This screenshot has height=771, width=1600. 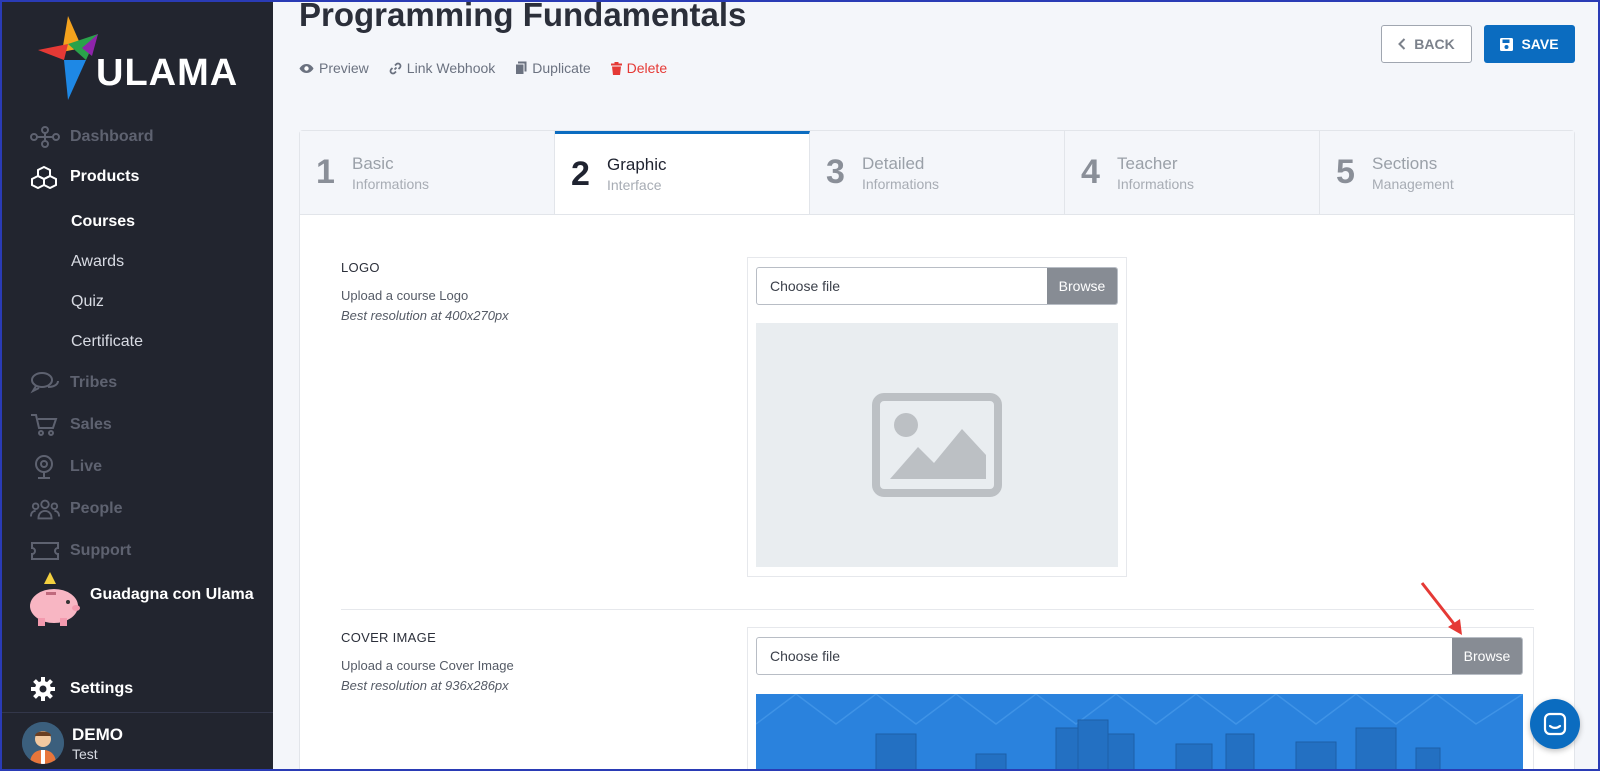 I want to click on sidebar-item-products: Products, so click(x=84, y=177).